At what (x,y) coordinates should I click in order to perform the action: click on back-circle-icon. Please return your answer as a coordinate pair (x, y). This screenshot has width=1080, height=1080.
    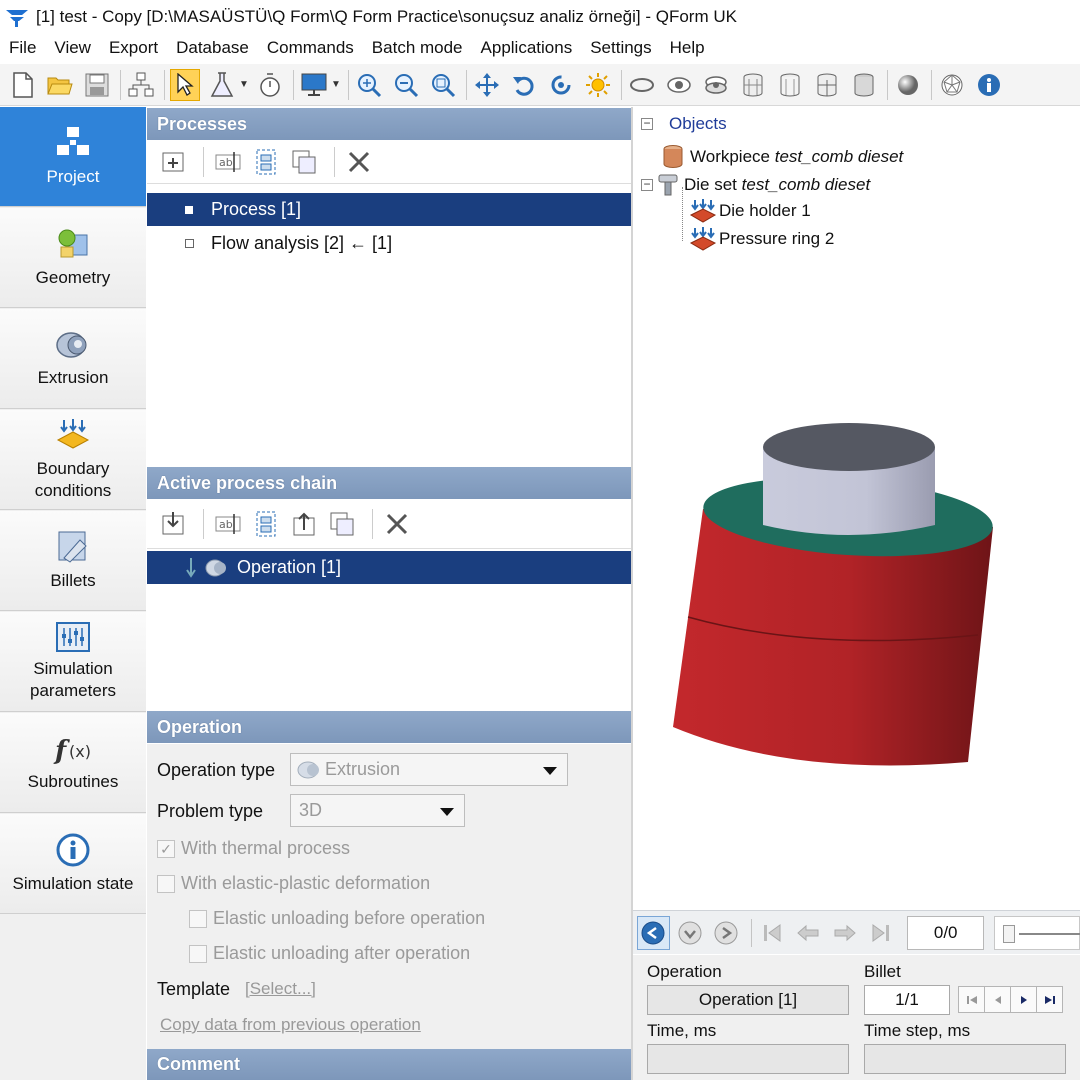
    Looking at the image, I should click on (653, 932).